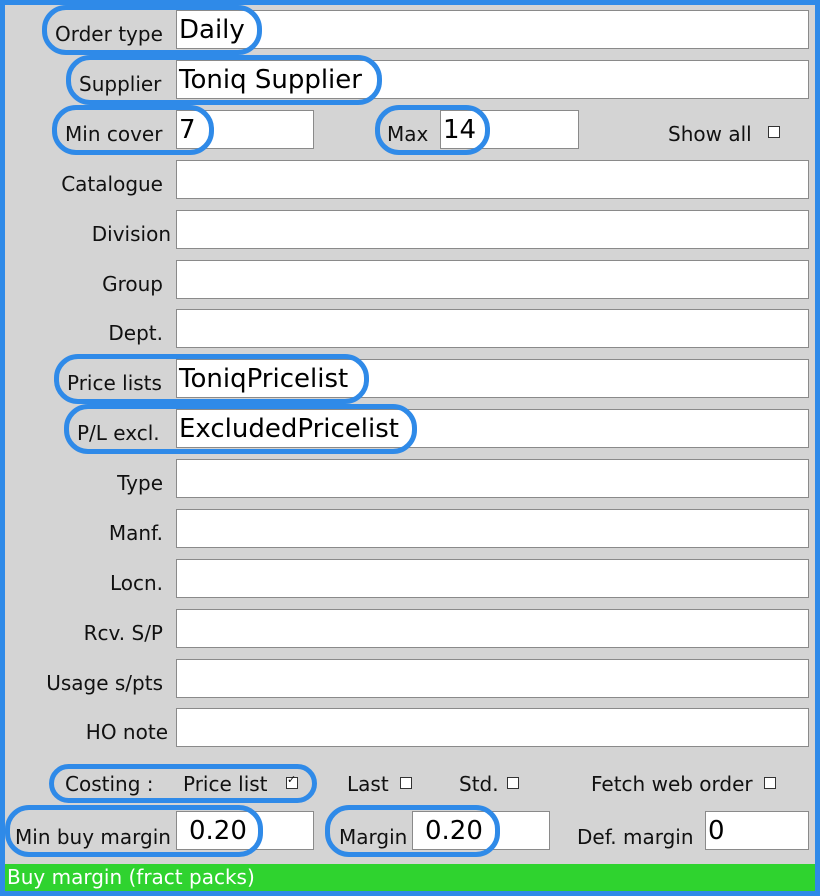 The image size is (820, 896). What do you see at coordinates (481, 830) in the screenshot?
I see `margin-field: 0.20` at bounding box center [481, 830].